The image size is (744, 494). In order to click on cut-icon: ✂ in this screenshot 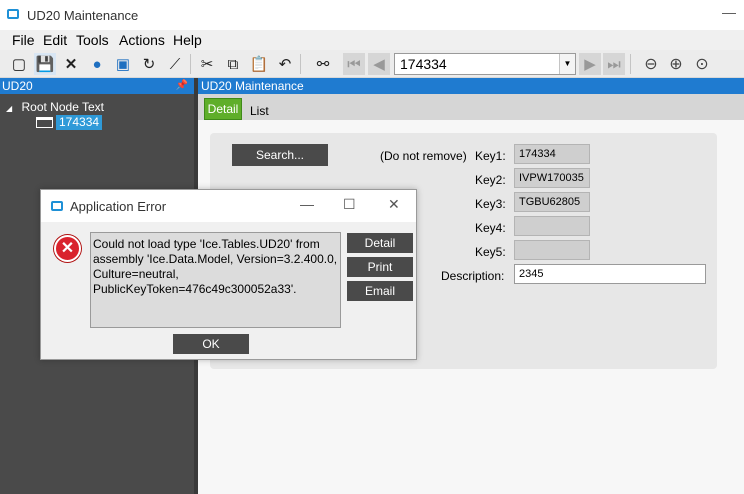, I will do `click(207, 64)`.